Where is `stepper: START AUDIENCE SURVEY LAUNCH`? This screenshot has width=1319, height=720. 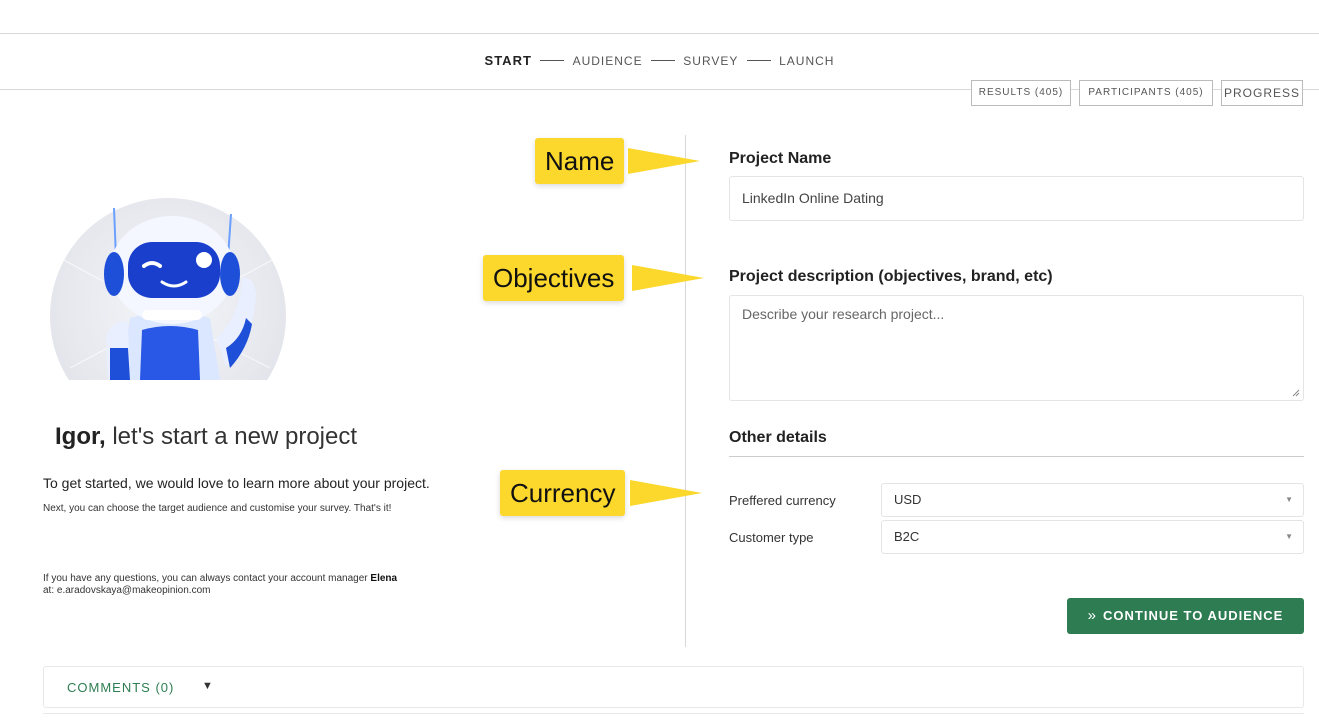 stepper: START AUDIENCE SURVEY LAUNCH is located at coordinates (659, 60).